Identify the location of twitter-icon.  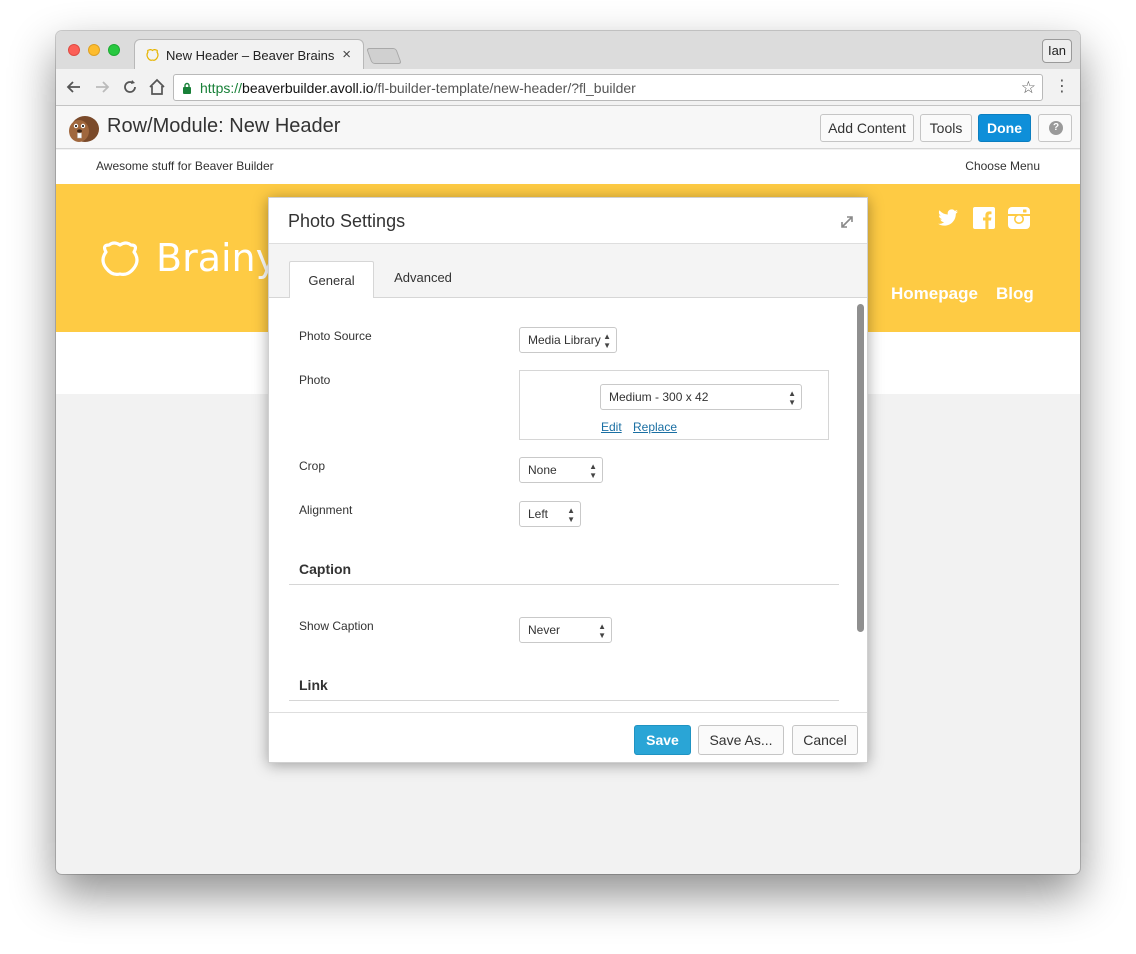
(948, 218).